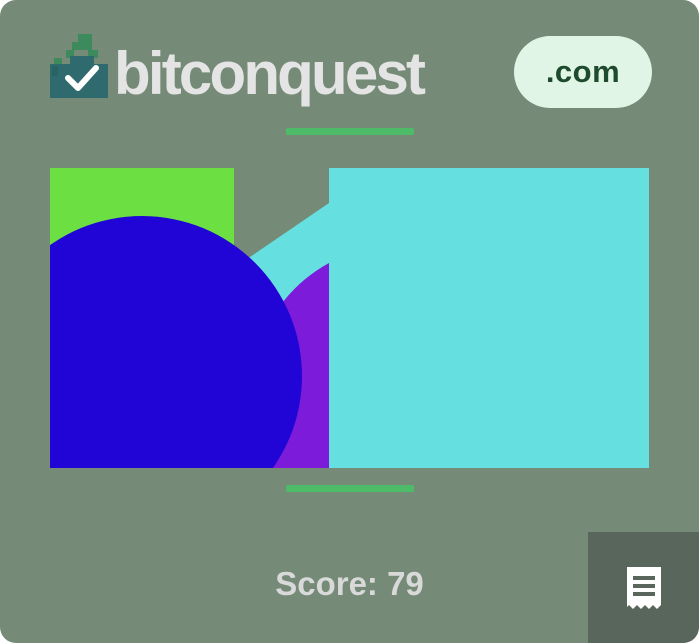 Image resolution: width=699 pixels, height=643 pixels. I want to click on receipt-icon, so click(644, 588).